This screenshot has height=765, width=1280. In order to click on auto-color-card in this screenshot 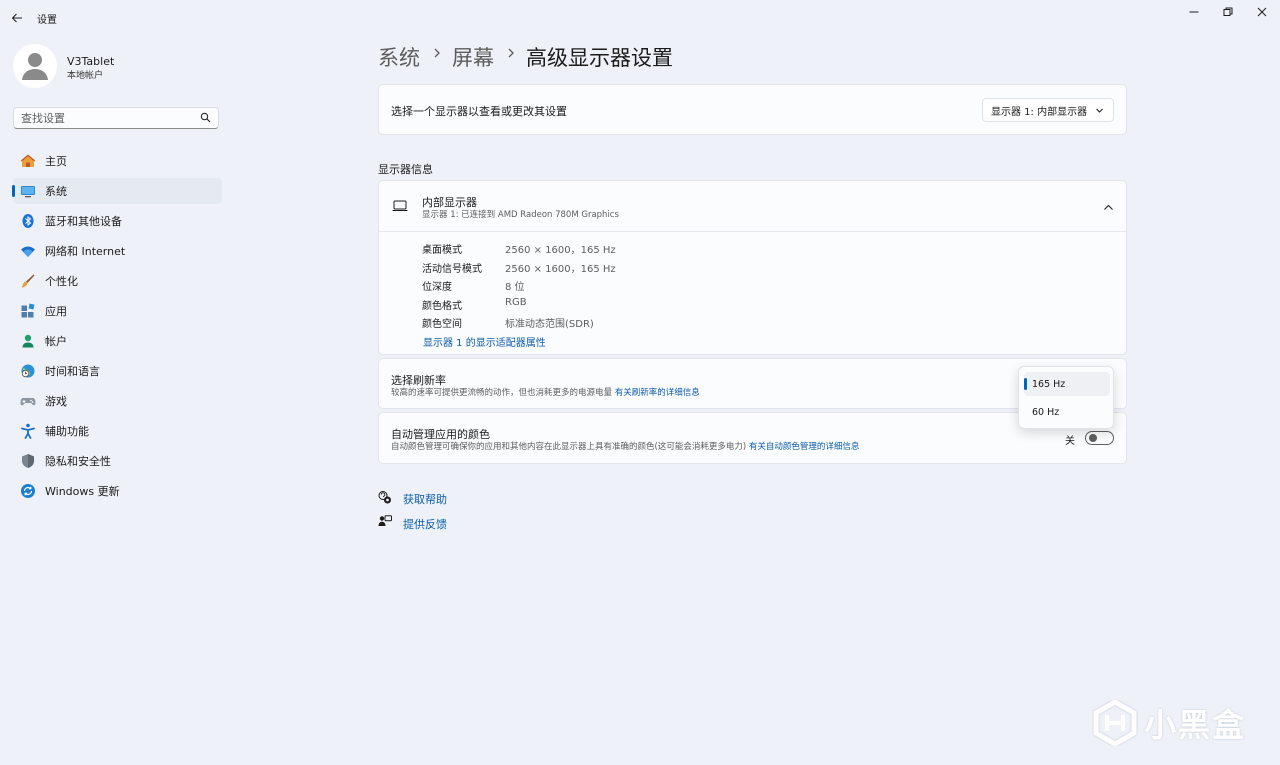, I will do `click(752, 438)`.